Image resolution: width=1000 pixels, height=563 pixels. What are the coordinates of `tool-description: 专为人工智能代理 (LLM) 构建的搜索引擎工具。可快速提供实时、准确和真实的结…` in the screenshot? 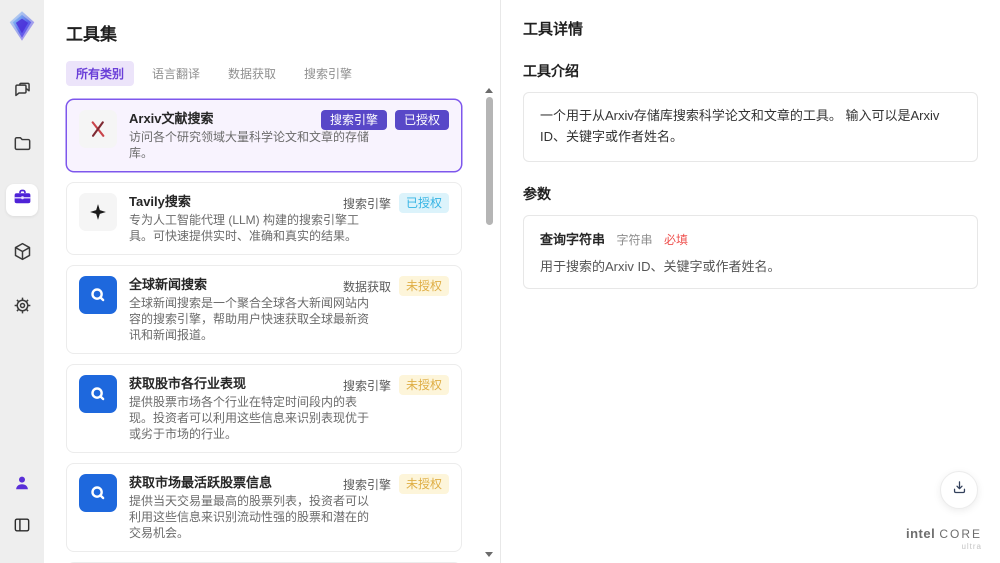 It's located at (244, 228).